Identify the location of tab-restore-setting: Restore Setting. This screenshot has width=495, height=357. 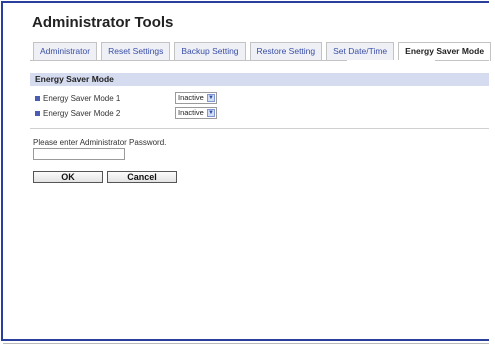
(286, 51).